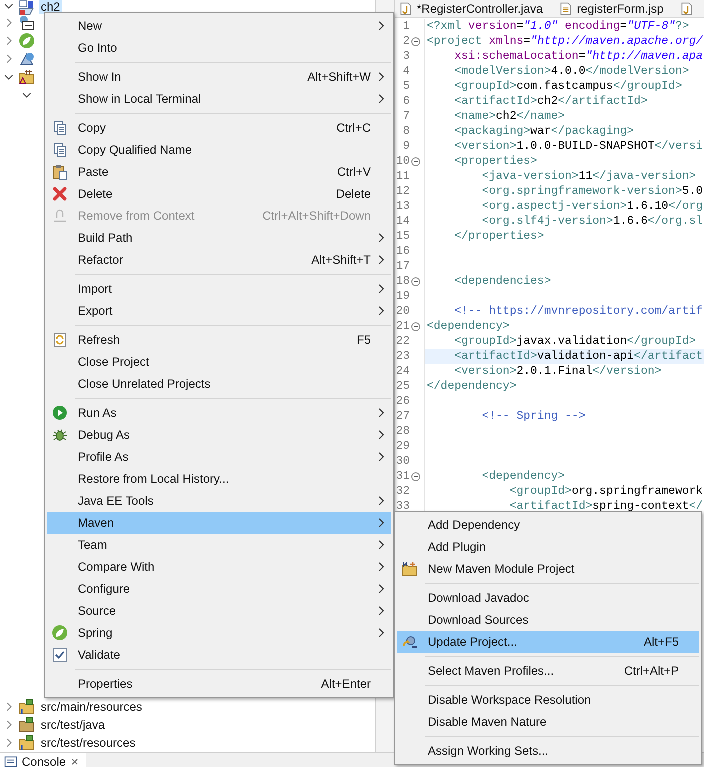  What do you see at coordinates (402, 191) in the screenshot?
I see `line-number: 12` at bounding box center [402, 191].